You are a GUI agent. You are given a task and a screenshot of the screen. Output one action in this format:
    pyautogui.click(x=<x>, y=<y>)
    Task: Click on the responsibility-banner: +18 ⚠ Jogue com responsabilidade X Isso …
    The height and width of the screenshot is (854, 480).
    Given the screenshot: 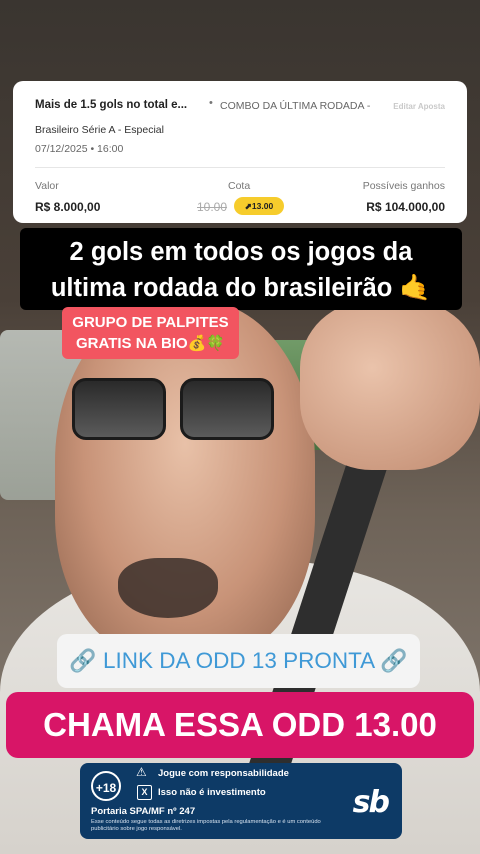 What is the action you would take?
    pyautogui.click(x=241, y=801)
    